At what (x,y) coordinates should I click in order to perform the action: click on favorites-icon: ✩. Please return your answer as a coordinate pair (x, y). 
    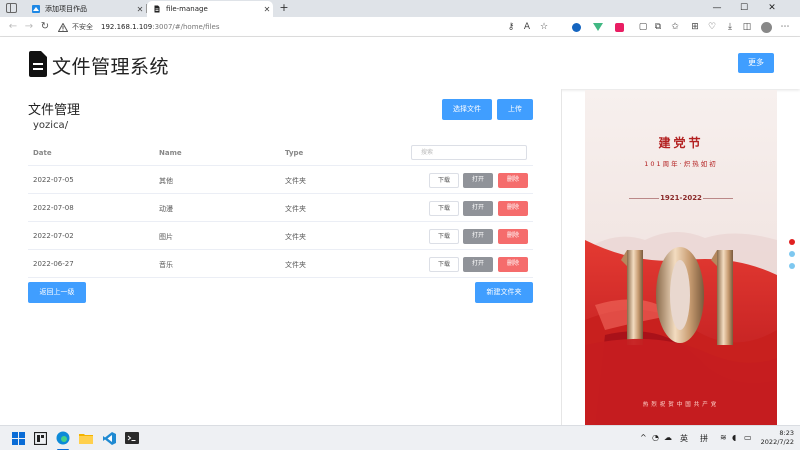
    Looking at the image, I should click on (675, 27).